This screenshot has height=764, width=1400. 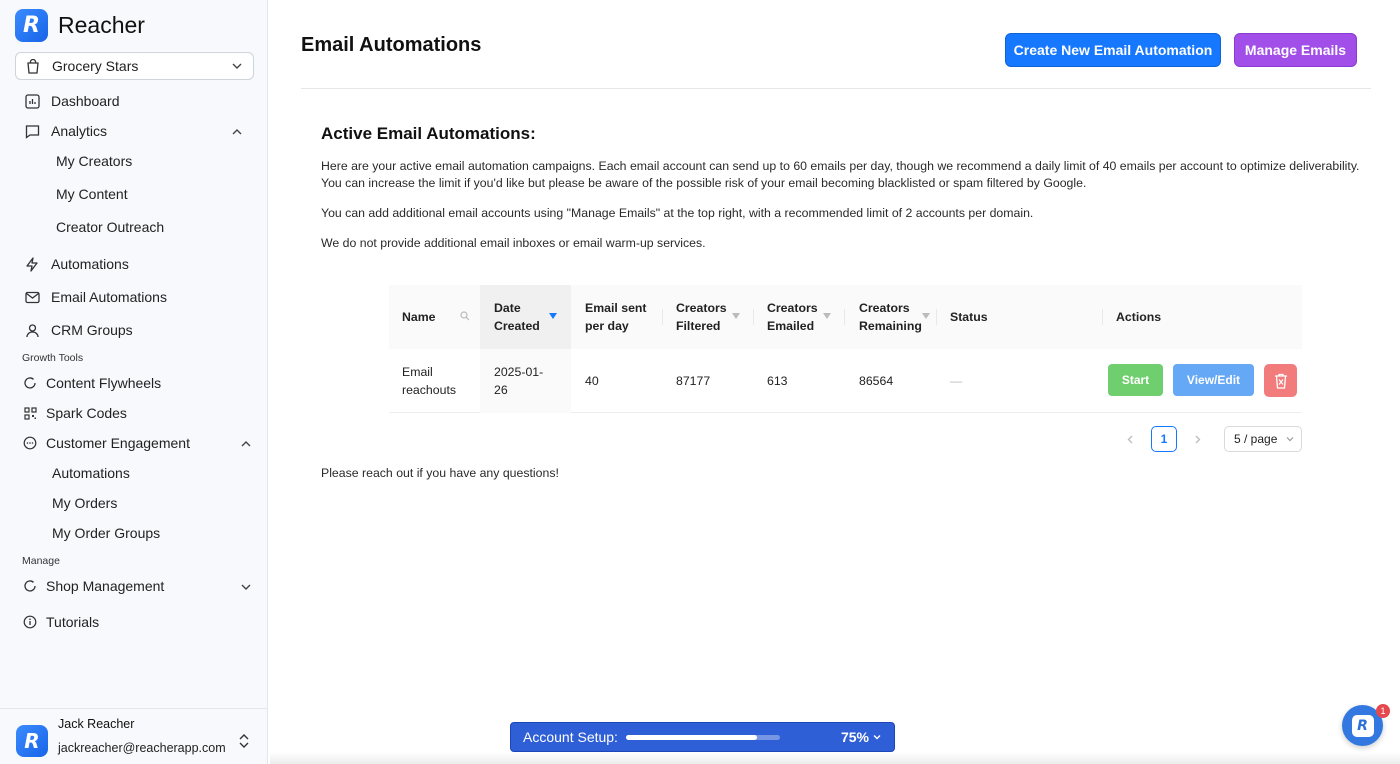 I want to click on col-header-status: Status, so click(x=990, y=317).